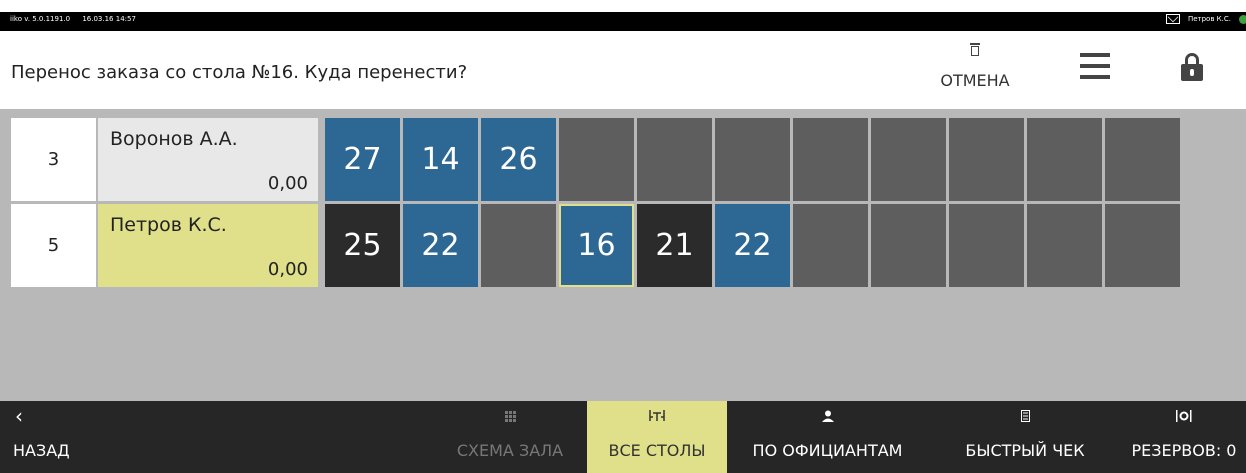  I want to click on quick-check-button: БЫСТРЫЙ ЧЕК, so click(1025, 437).